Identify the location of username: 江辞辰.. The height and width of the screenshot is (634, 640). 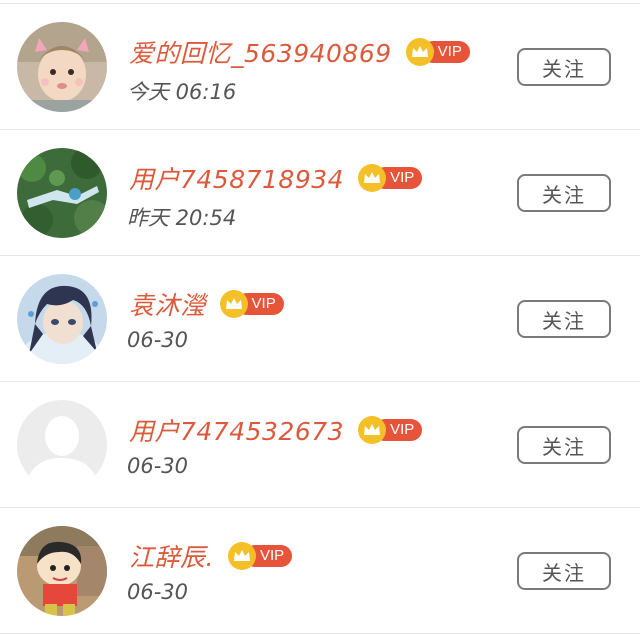
(171, 556).